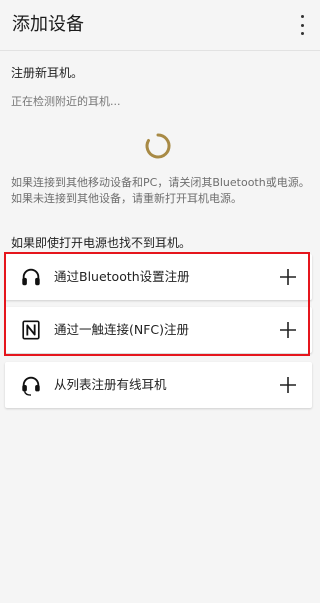  I want to click on app-bar: 添加设备, so click(160, 25).